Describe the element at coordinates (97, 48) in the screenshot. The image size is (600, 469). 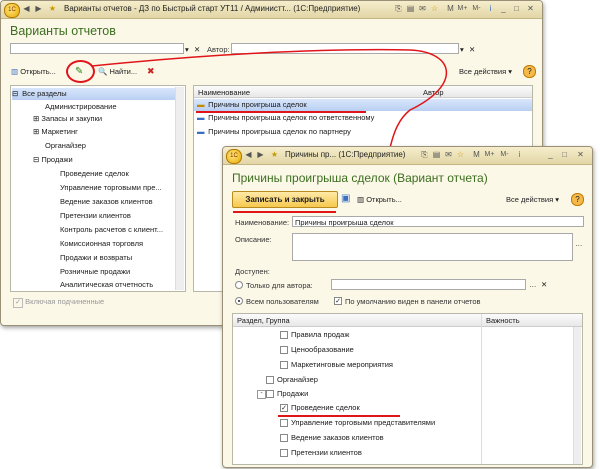
I see `section-filter-field` at that location.